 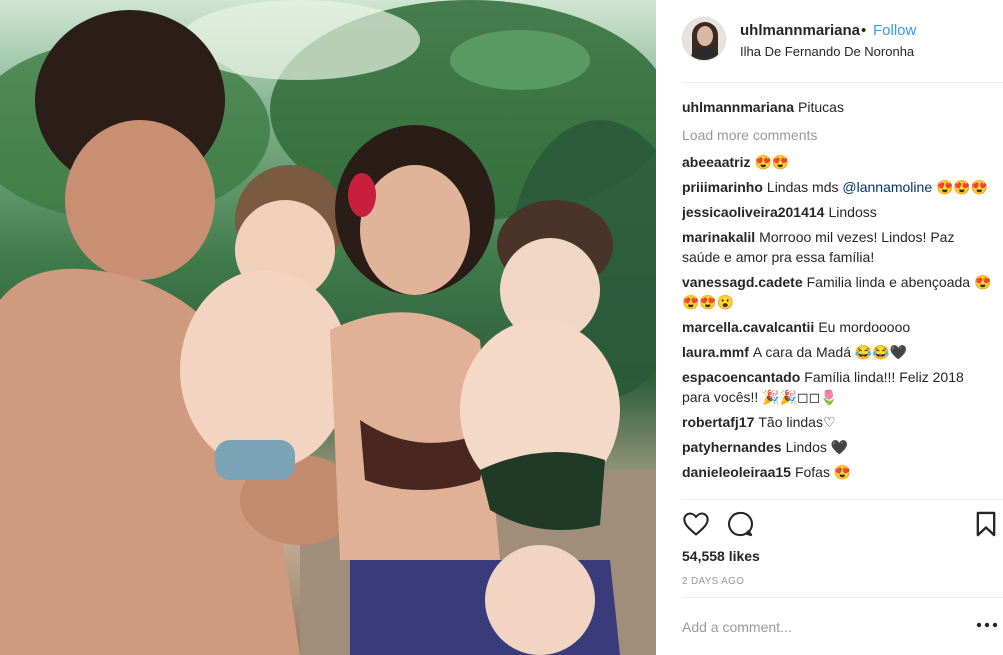 What do you see at coordinates (797, 422) in the screenshot?
I see `comment-text: Tão lindas♡` at bounding box center [797, 422].